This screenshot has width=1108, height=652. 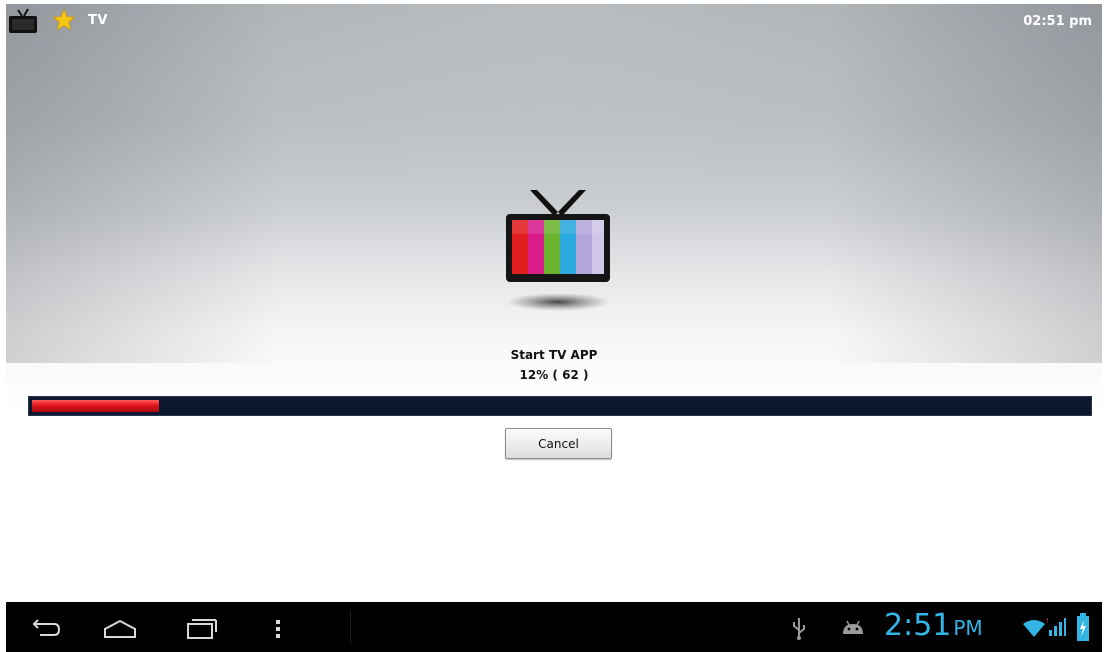 I want to click on tv-color-bars-icon, so click(x=558, y=250).